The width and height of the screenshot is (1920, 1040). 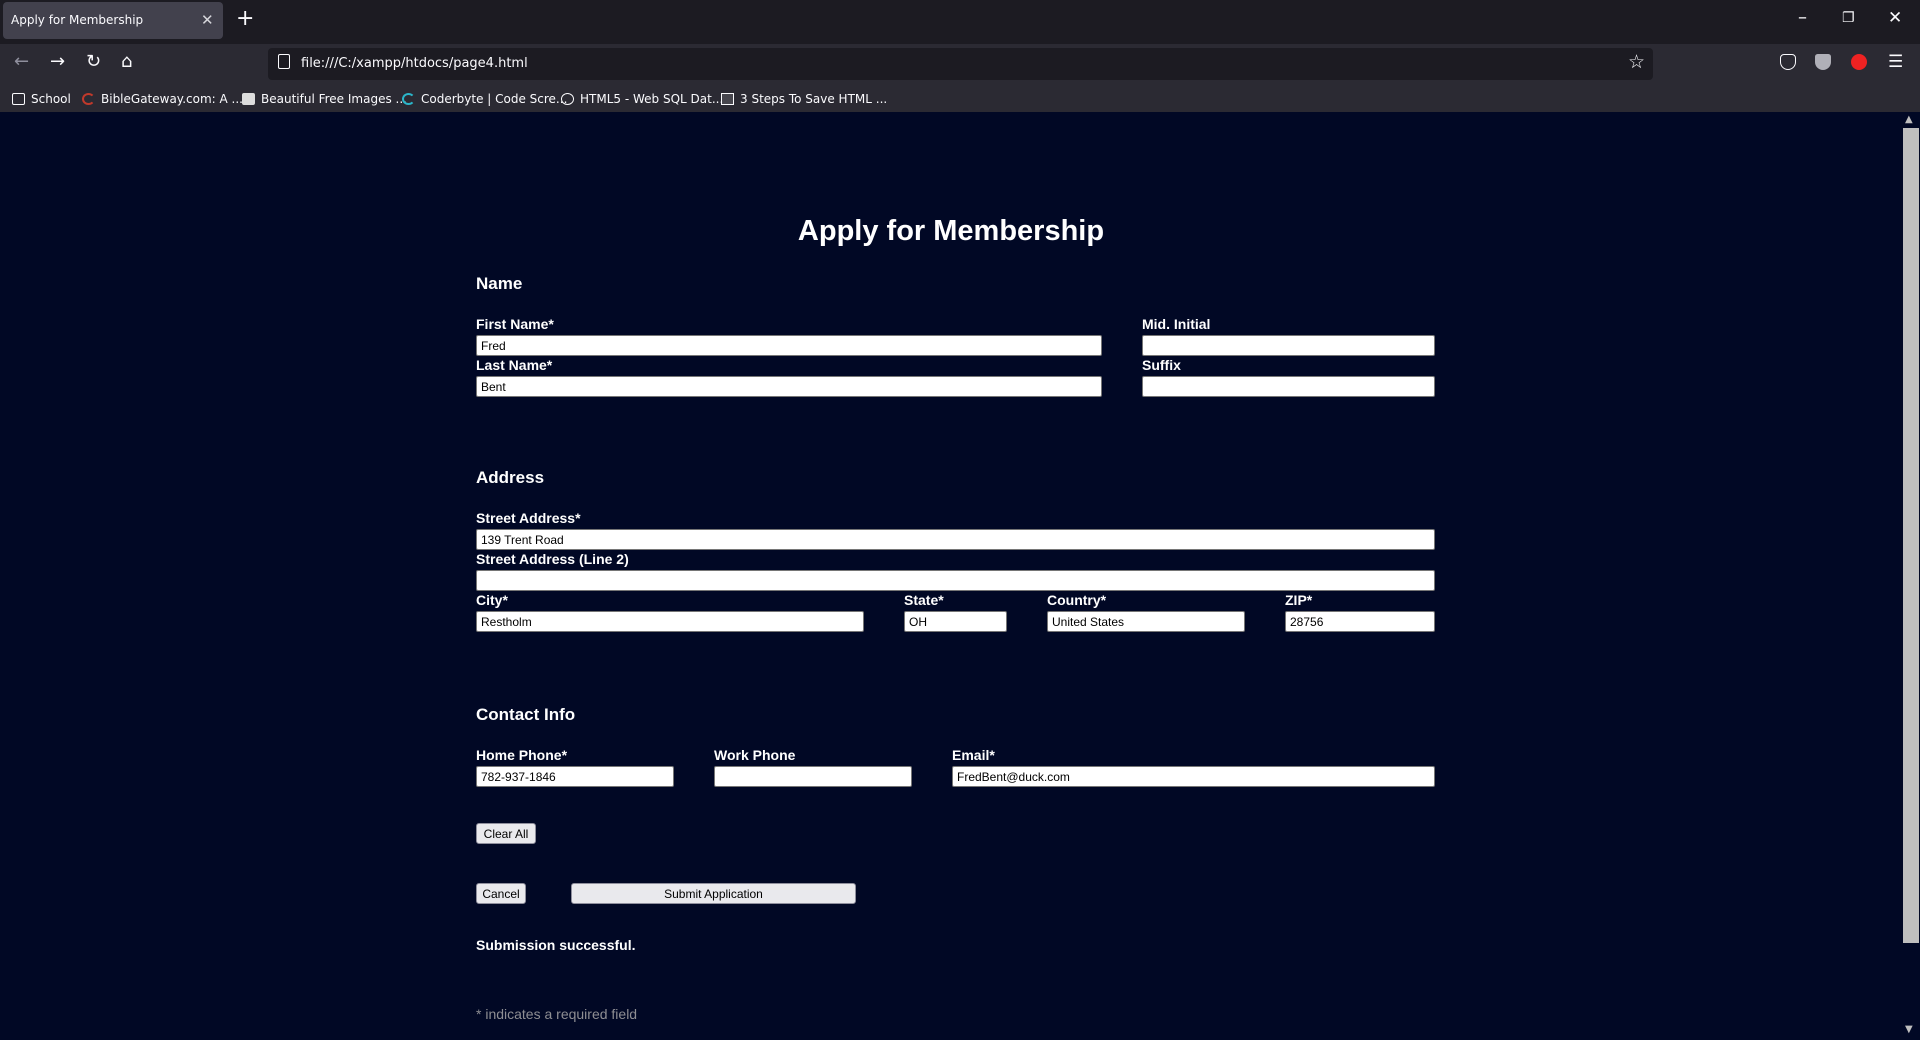 What do you see at coordinates (57, 62) in the screenshot?
I see `forward-arrow-icon: →` at bounding box center [57, 62].